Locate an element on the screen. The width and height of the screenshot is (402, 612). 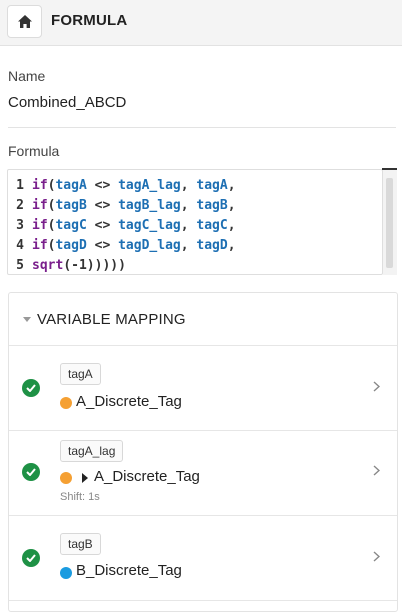
code-line: 1 if(tagA <> tagA_lag, tagA, is located at coordinates (193, 186).